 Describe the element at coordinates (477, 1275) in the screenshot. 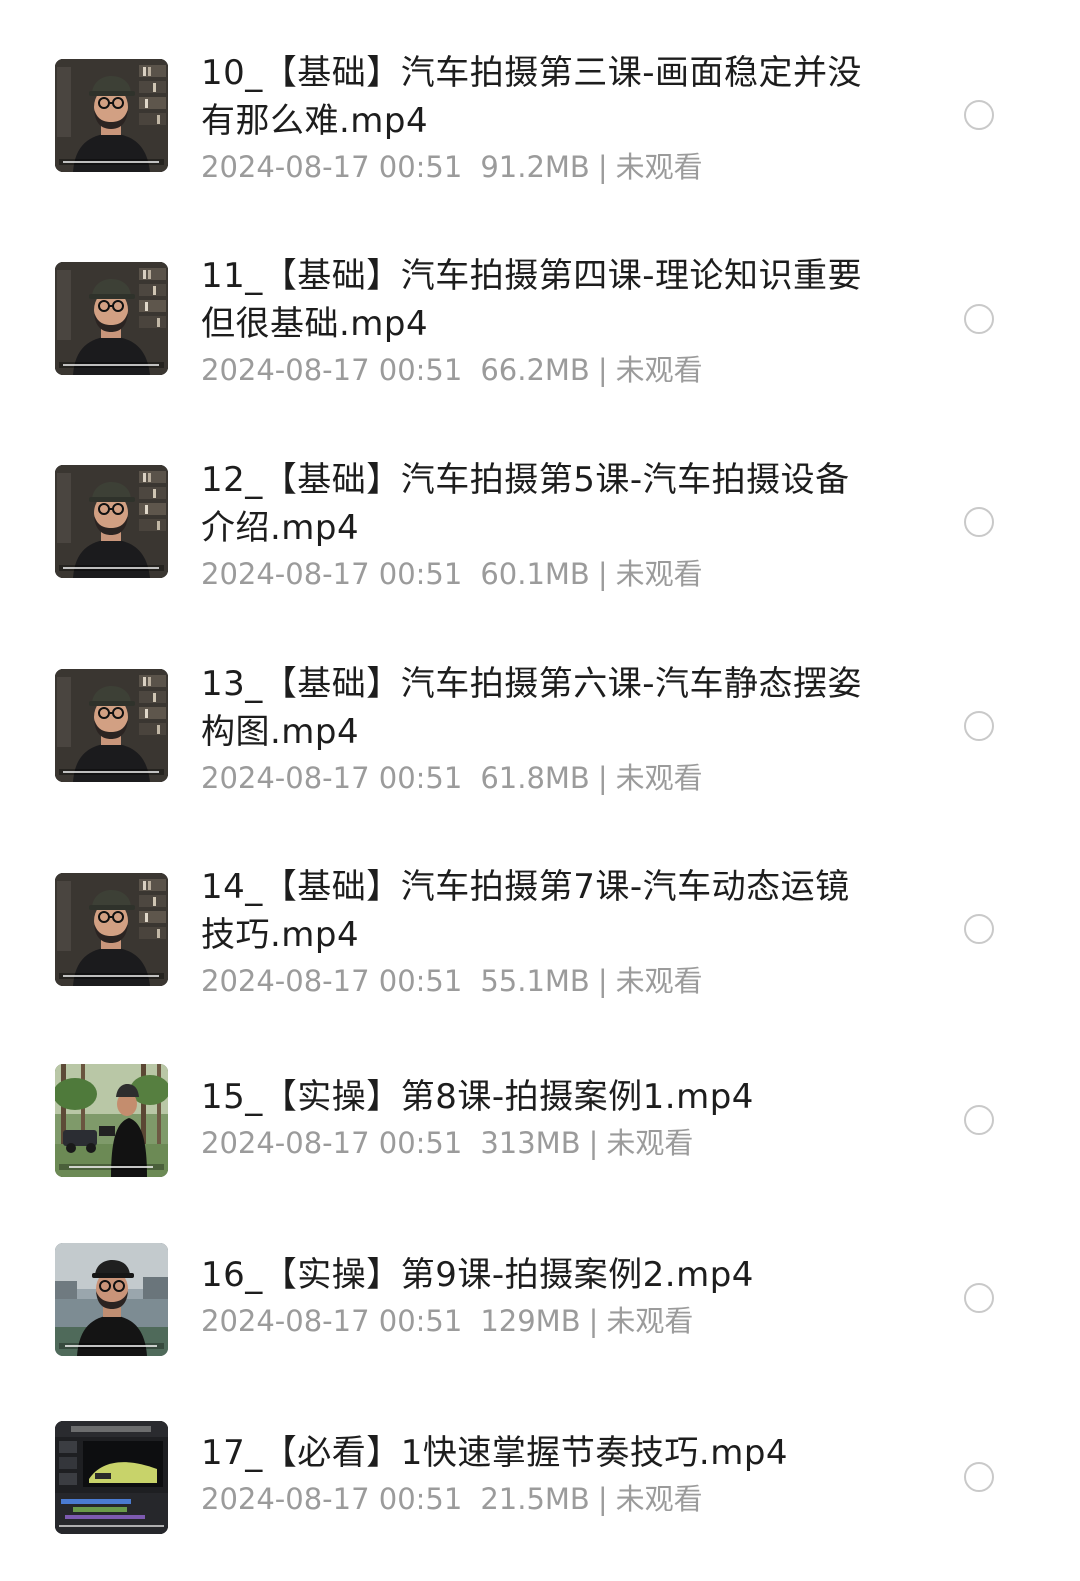

I see `file-title: 16_【实操】第9课-拍摄案例2.mp4` at that location.